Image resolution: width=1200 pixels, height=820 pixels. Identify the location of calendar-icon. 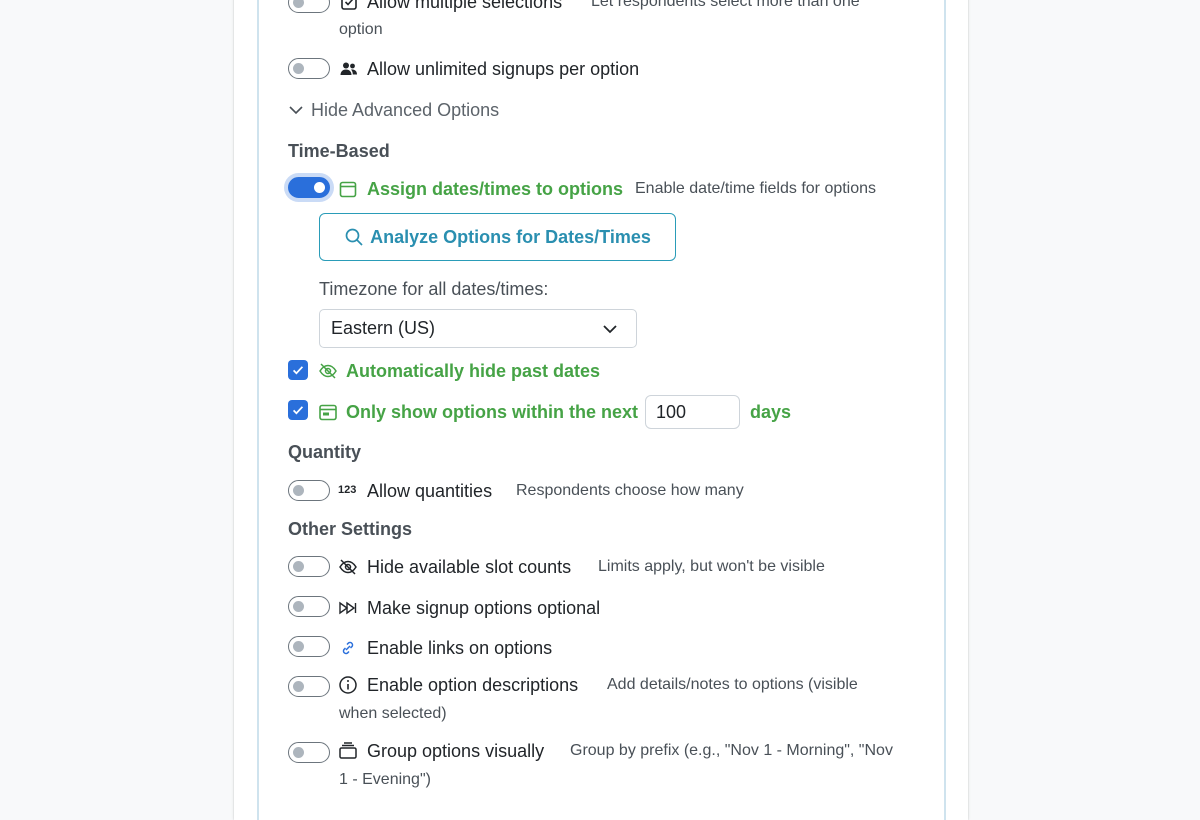
(348, 189).